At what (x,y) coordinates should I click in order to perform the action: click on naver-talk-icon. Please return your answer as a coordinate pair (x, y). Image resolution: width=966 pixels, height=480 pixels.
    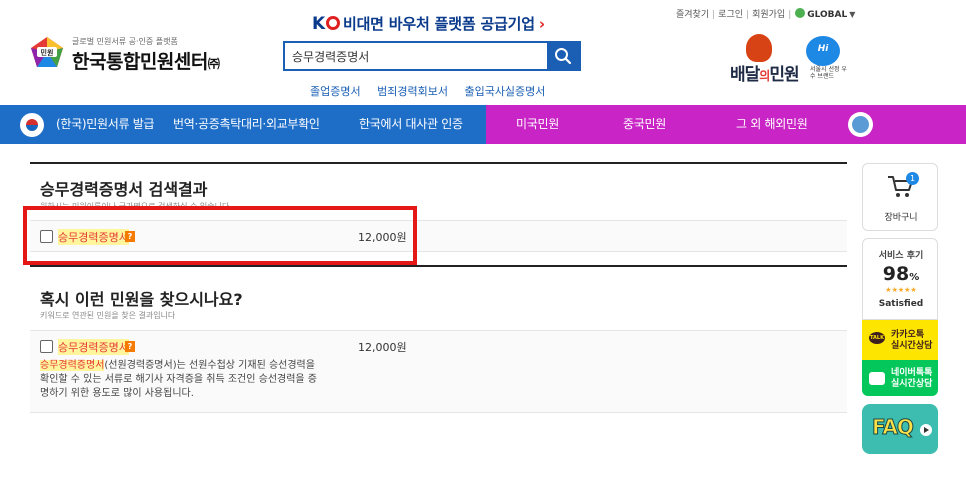
    Looking at the image, I should click on (877, 378).